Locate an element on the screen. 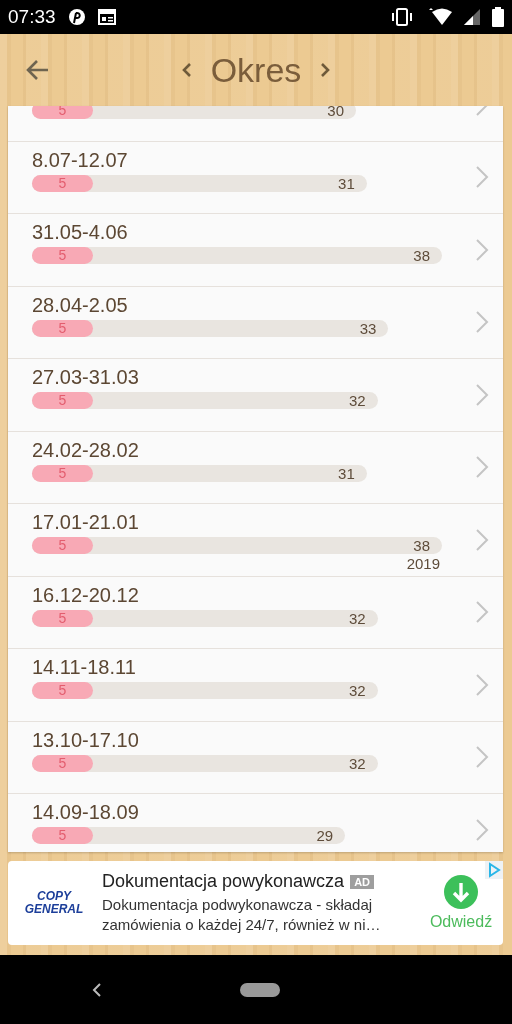  period-row: 8.07-12.07 5 31 is located at coordinates (255, 177).